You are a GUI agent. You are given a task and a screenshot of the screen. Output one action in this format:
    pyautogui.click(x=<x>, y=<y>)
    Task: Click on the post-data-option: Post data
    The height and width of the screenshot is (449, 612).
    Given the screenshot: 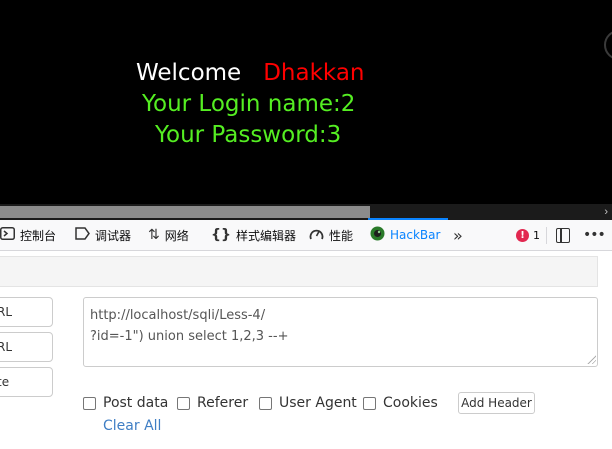 What is the action you would take?
    pyautogui.click(x=125, y=403)
    